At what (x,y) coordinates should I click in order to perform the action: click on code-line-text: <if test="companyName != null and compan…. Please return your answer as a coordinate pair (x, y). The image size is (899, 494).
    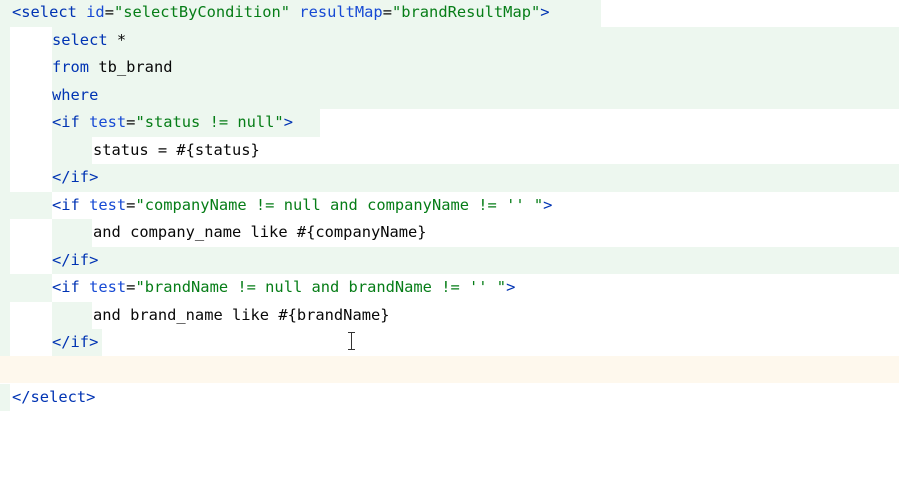
    Looking at the image, I should click on (302, 206).